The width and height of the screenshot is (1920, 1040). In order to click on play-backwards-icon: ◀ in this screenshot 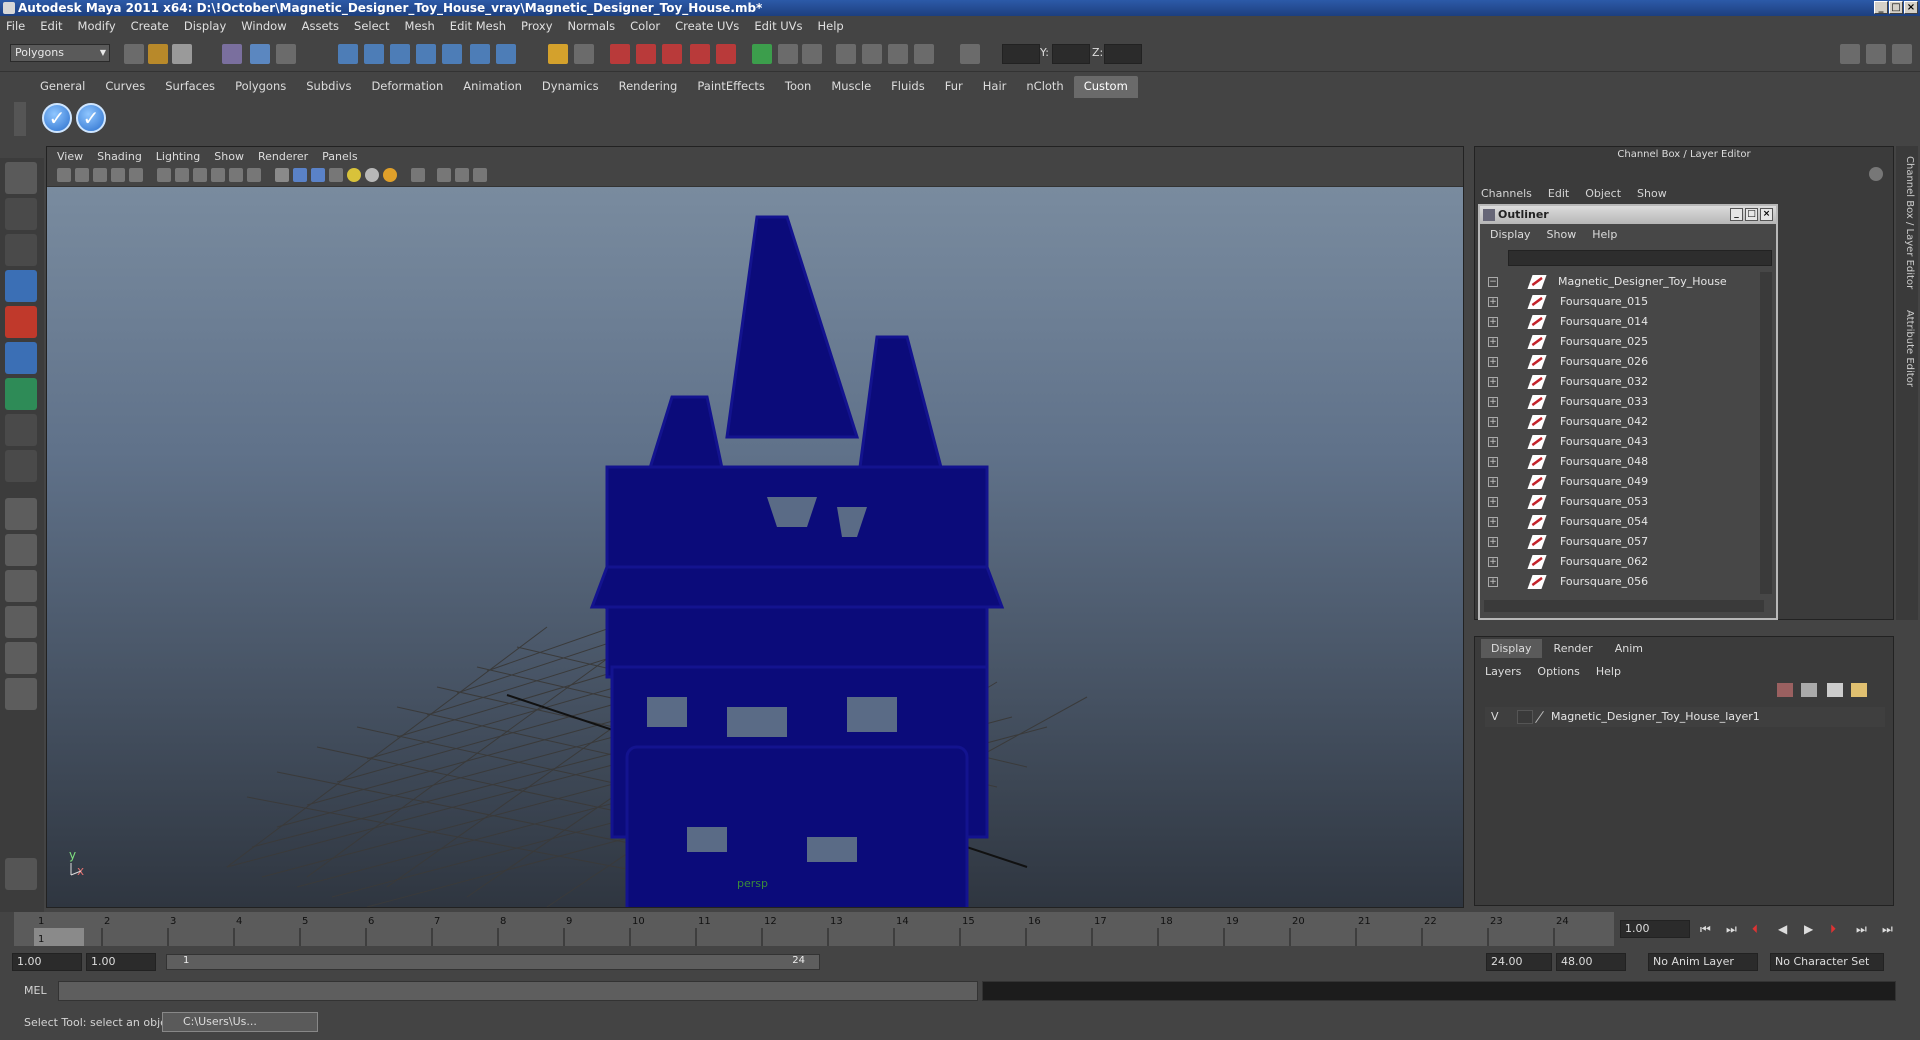, I will do `click(1782, 929)`.